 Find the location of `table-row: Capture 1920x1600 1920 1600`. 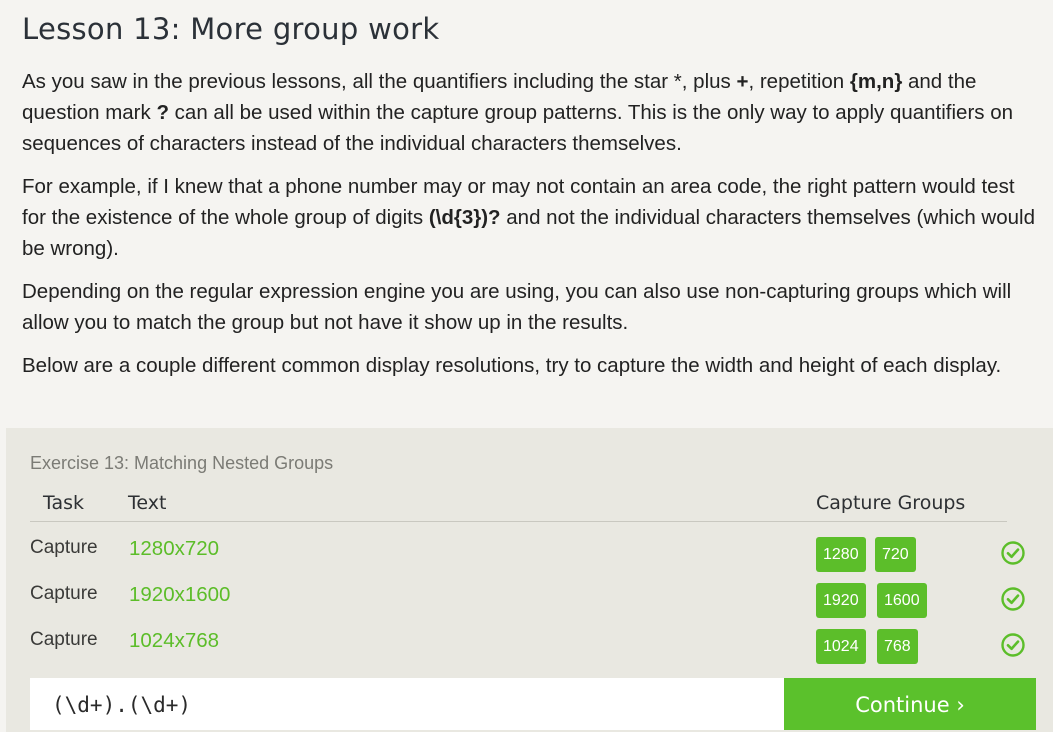

table-row: Capture 1920x1600 1920 1600 is located at coordinates (529, 606).